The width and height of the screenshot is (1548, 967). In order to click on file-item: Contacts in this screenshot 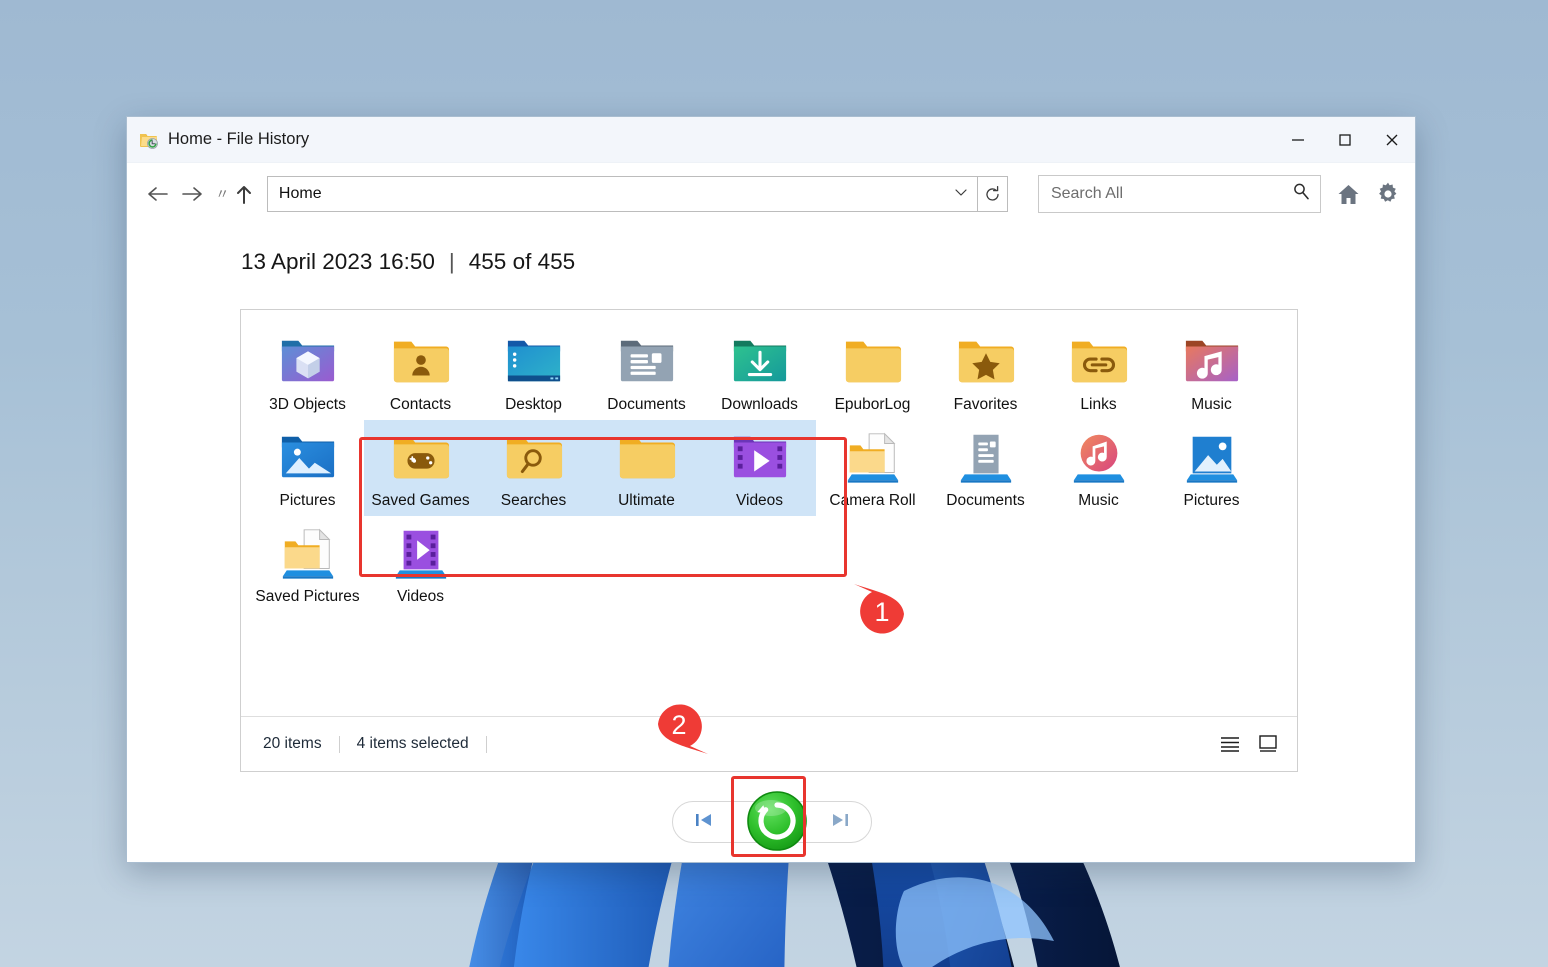, I will do `click(420, 372)`.